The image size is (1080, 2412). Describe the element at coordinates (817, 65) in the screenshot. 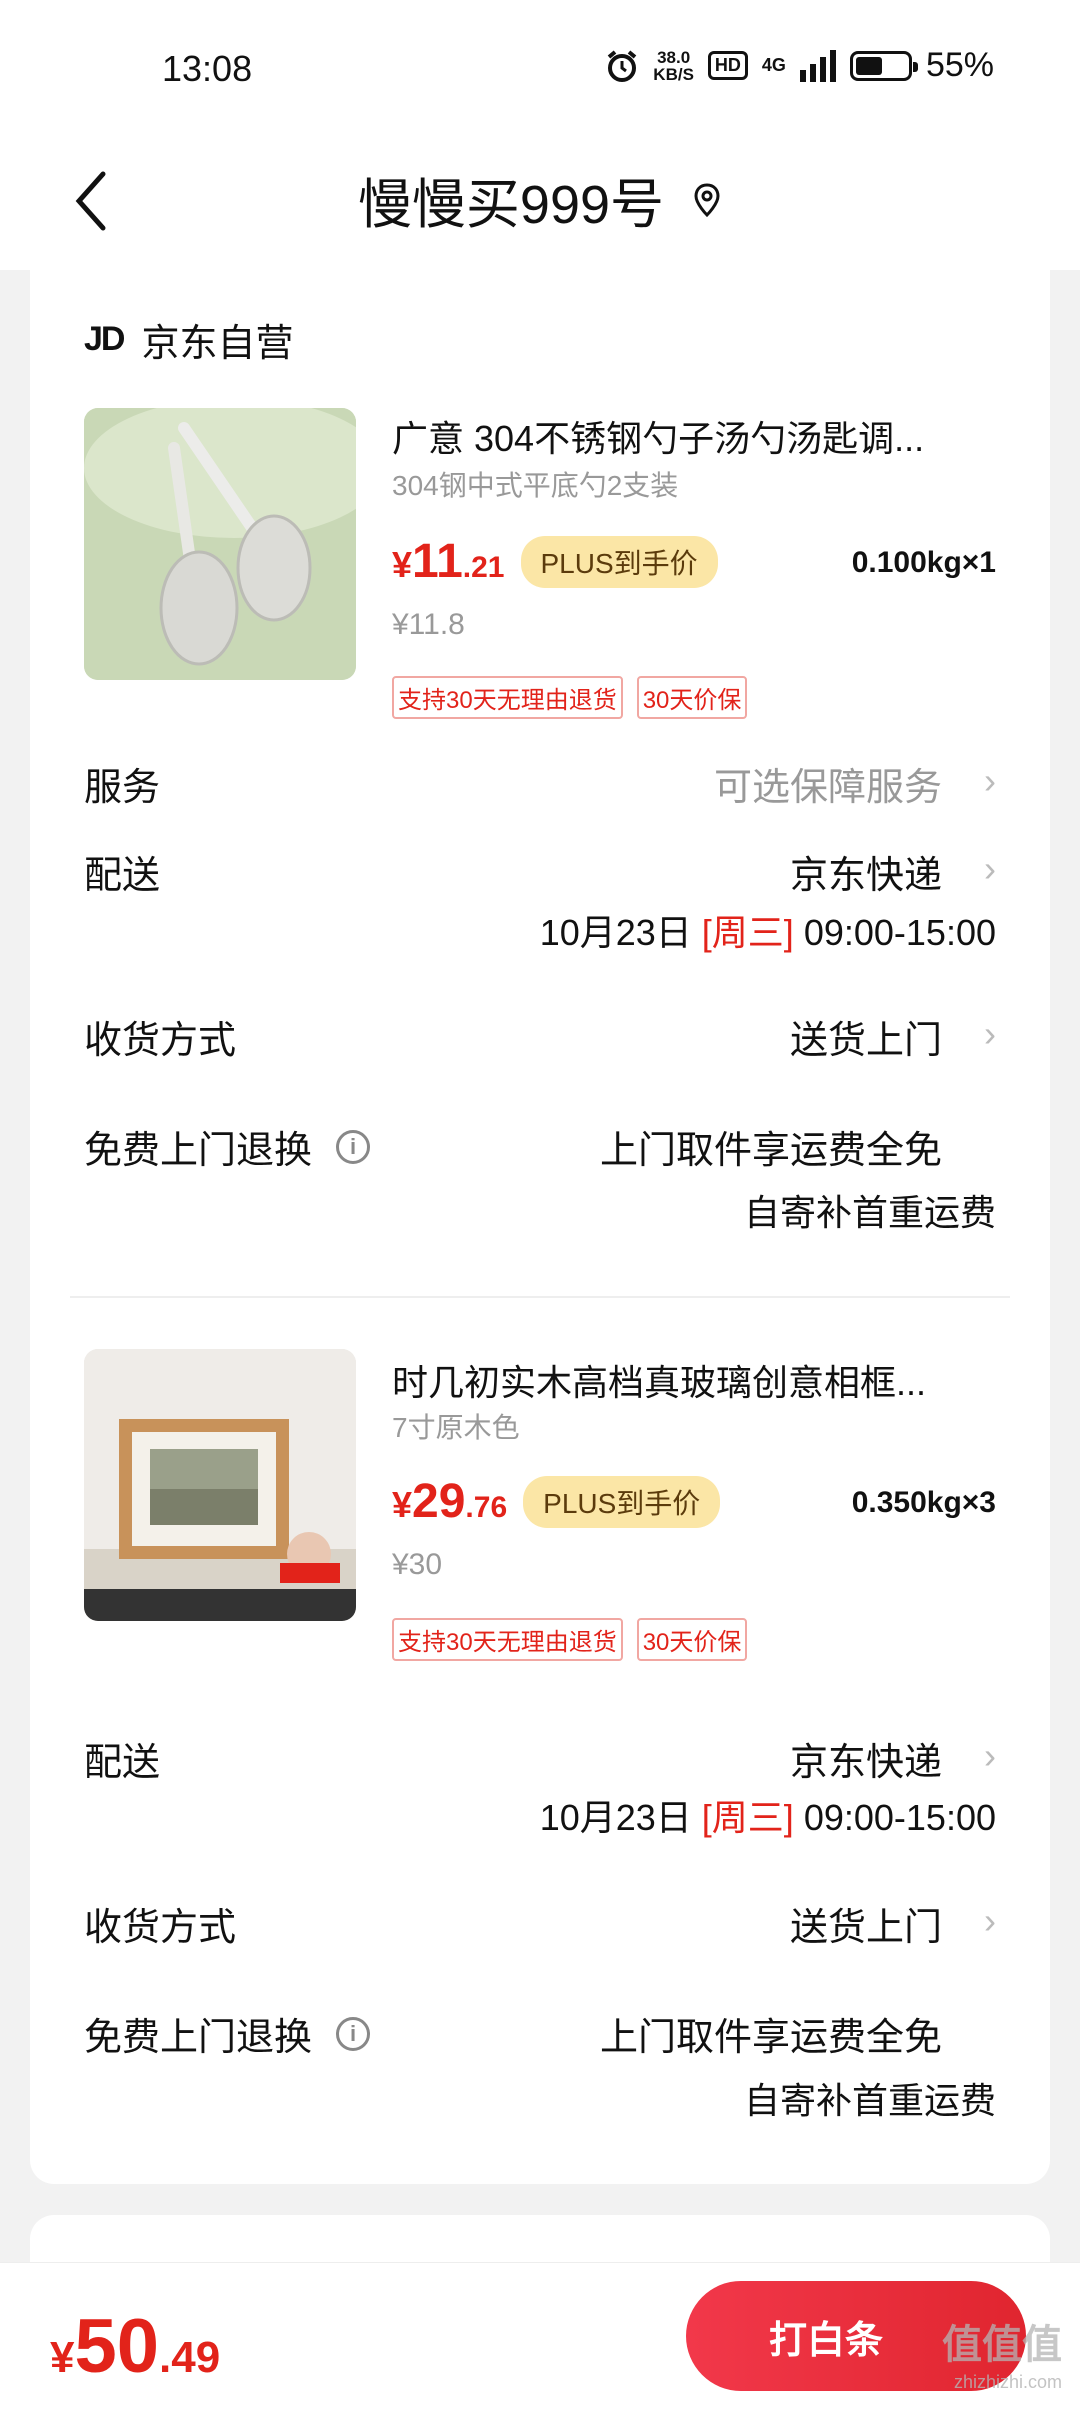

I see `signal-icon` at that location.